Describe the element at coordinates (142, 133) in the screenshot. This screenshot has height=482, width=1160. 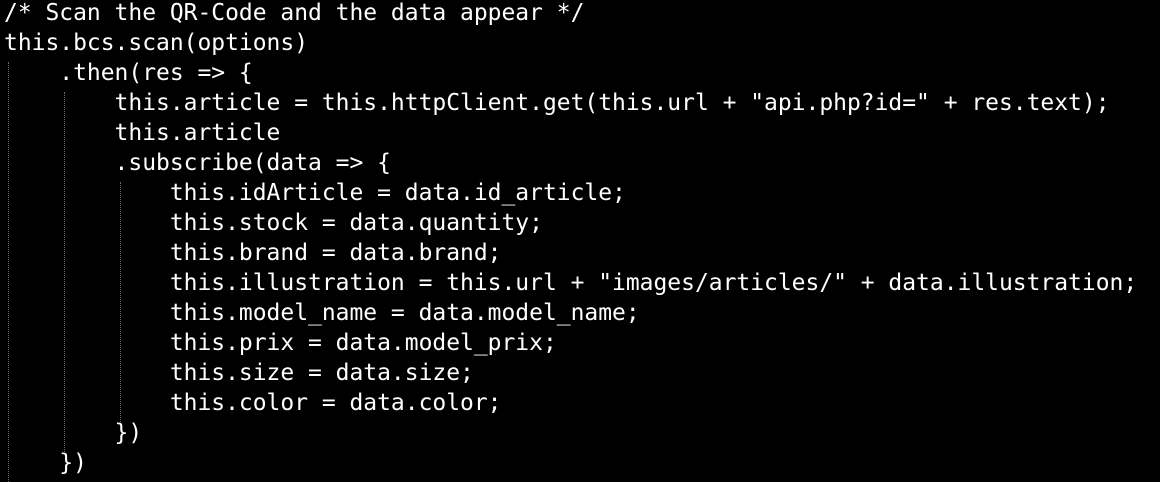
I see `code-line-5: this.article` at that location.